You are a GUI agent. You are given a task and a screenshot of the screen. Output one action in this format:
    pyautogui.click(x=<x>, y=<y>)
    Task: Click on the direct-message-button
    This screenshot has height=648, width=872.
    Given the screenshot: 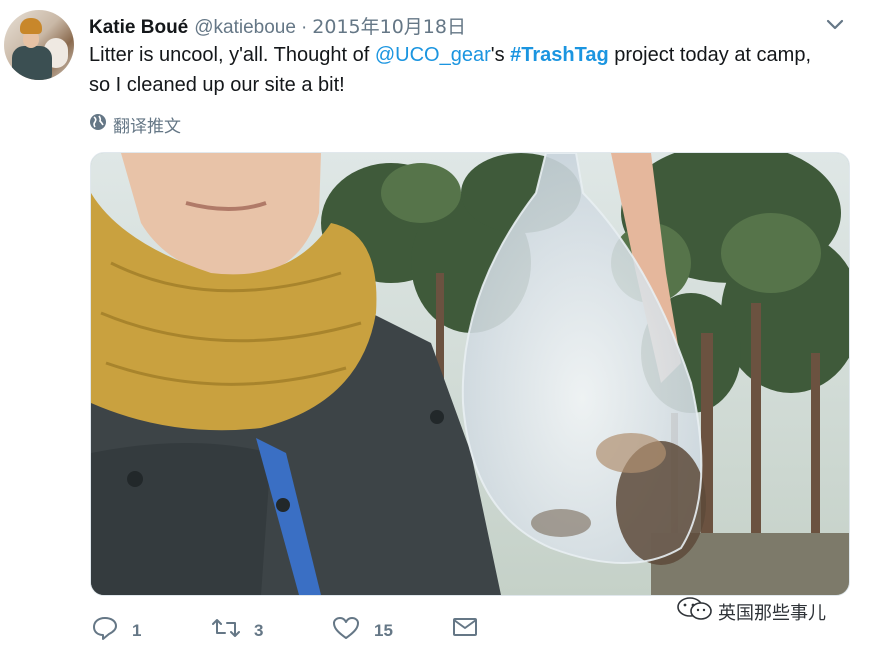 What is the action you would take?
    pyautogui.click(x=472, y=629)
    